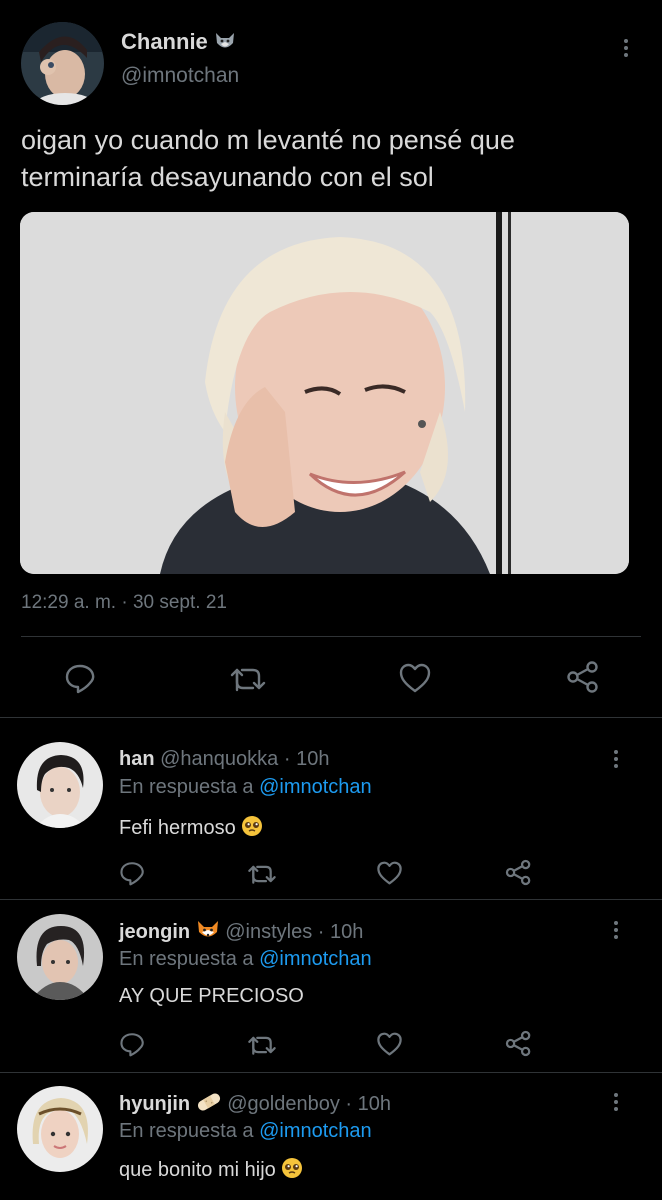 The height and width of the screenshot is (1200, 662). What do you see at coordinates (211, 1171) in the screenshot?
I see `reply-text: que bonito mi hijo` at bounding box center [211, 1171].